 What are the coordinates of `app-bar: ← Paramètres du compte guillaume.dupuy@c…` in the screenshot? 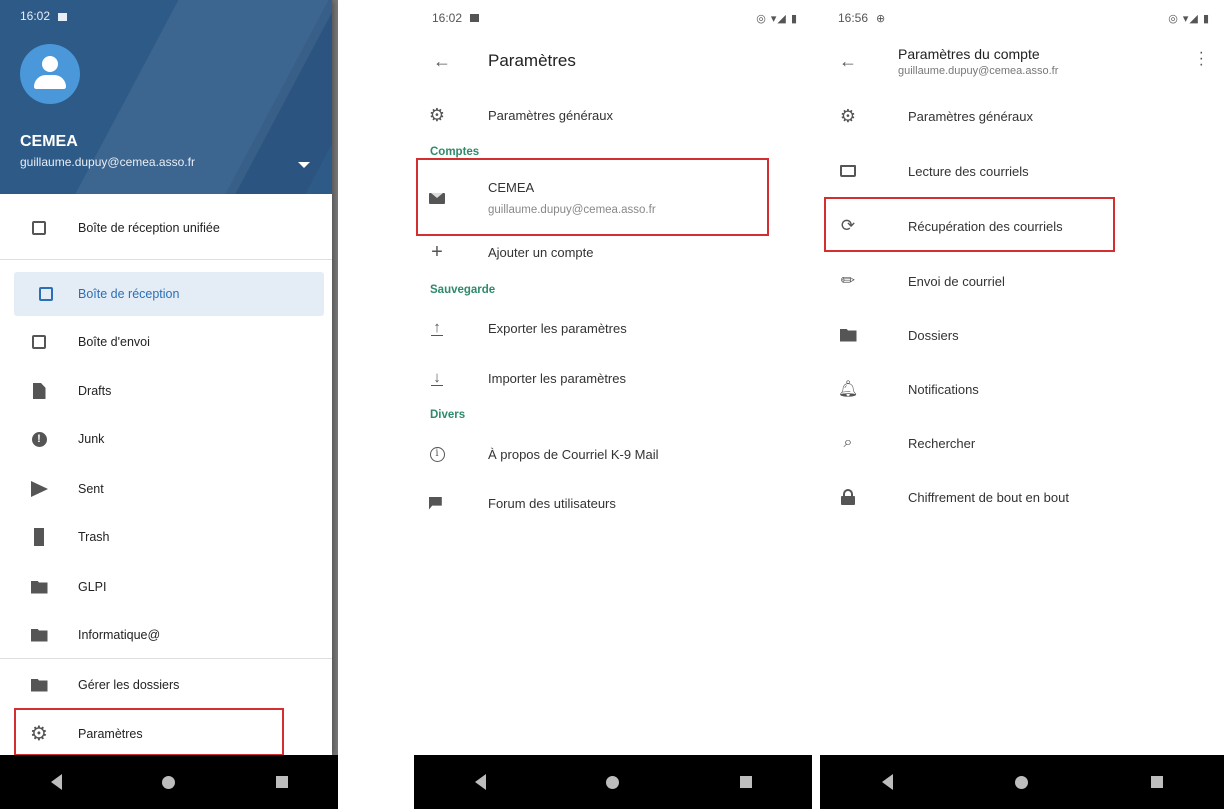 It's located at (1022, 61).